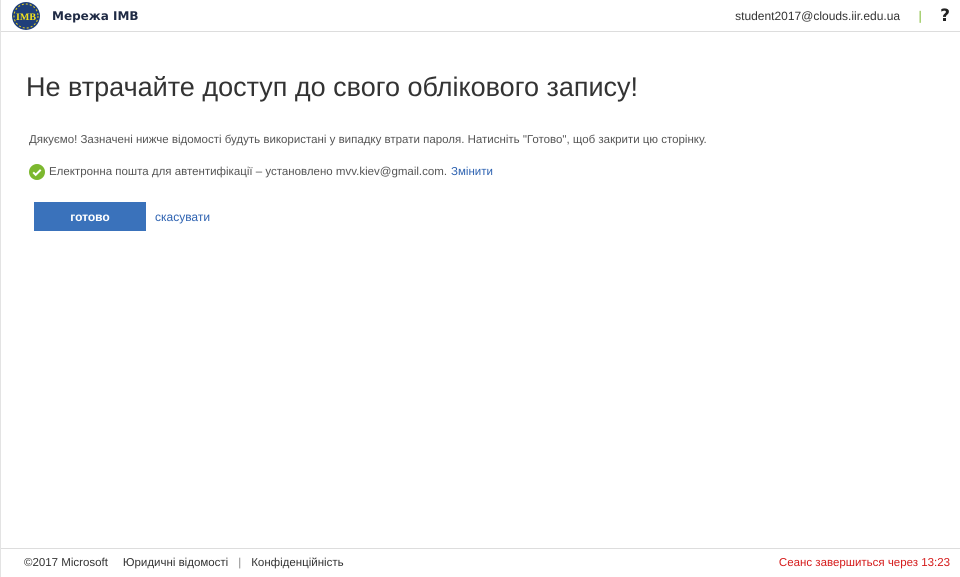  Describe the element at coordinates (26, 15) in the screenshot. I see `logo-icon: IMB` at that location.